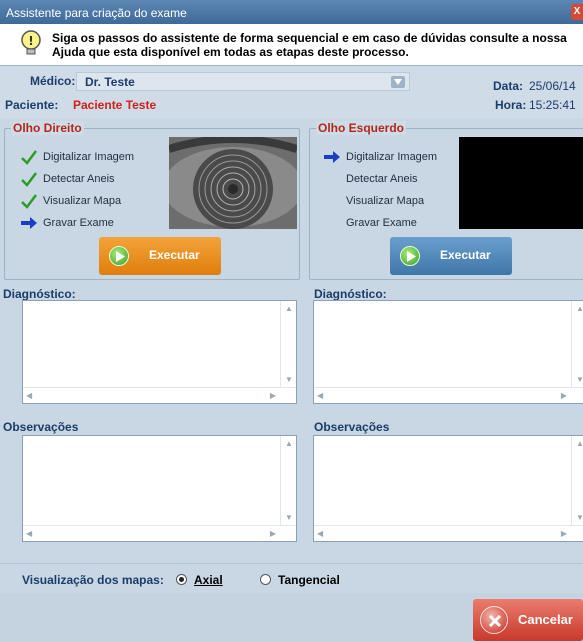 The width and height of the screenshot is (583, 642). Describe the element at coordinates (521, 183) in the screenshot. I see `left-eye-image` at that location.